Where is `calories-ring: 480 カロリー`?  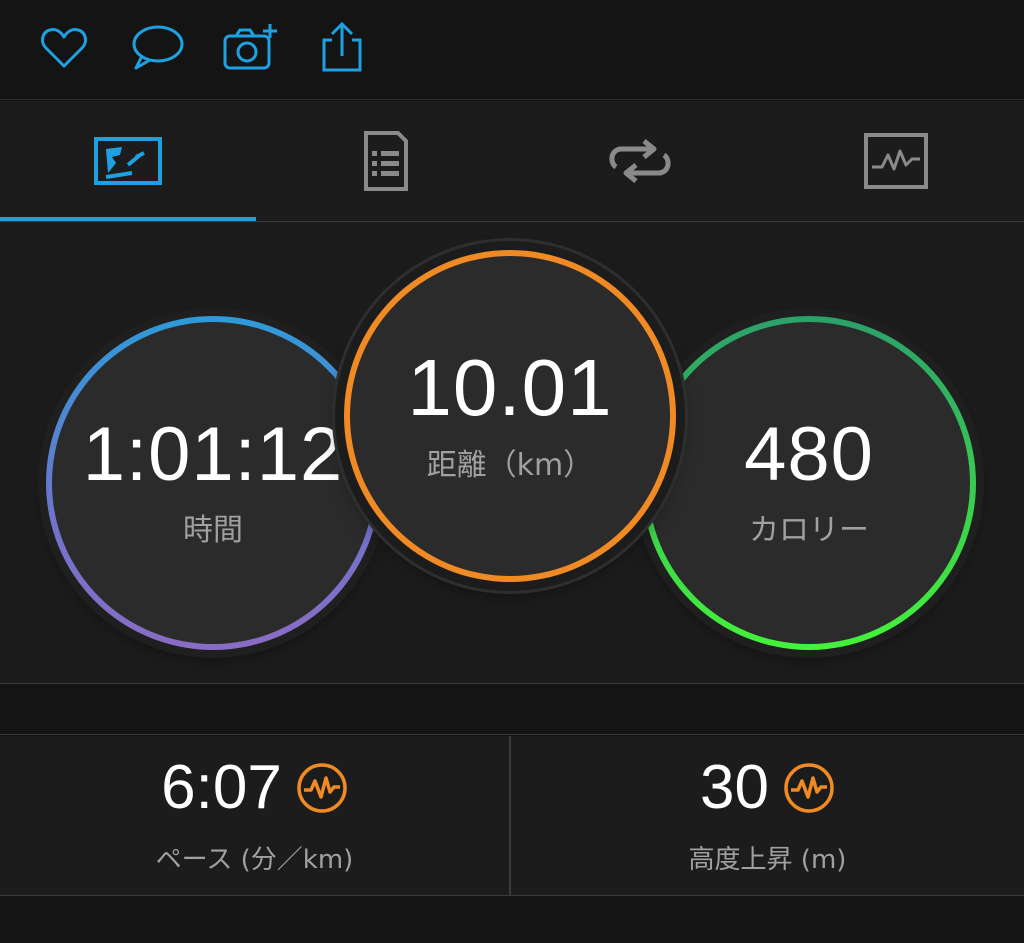
calories-ring: 480 カロリー is located at coordinates (809, 483).